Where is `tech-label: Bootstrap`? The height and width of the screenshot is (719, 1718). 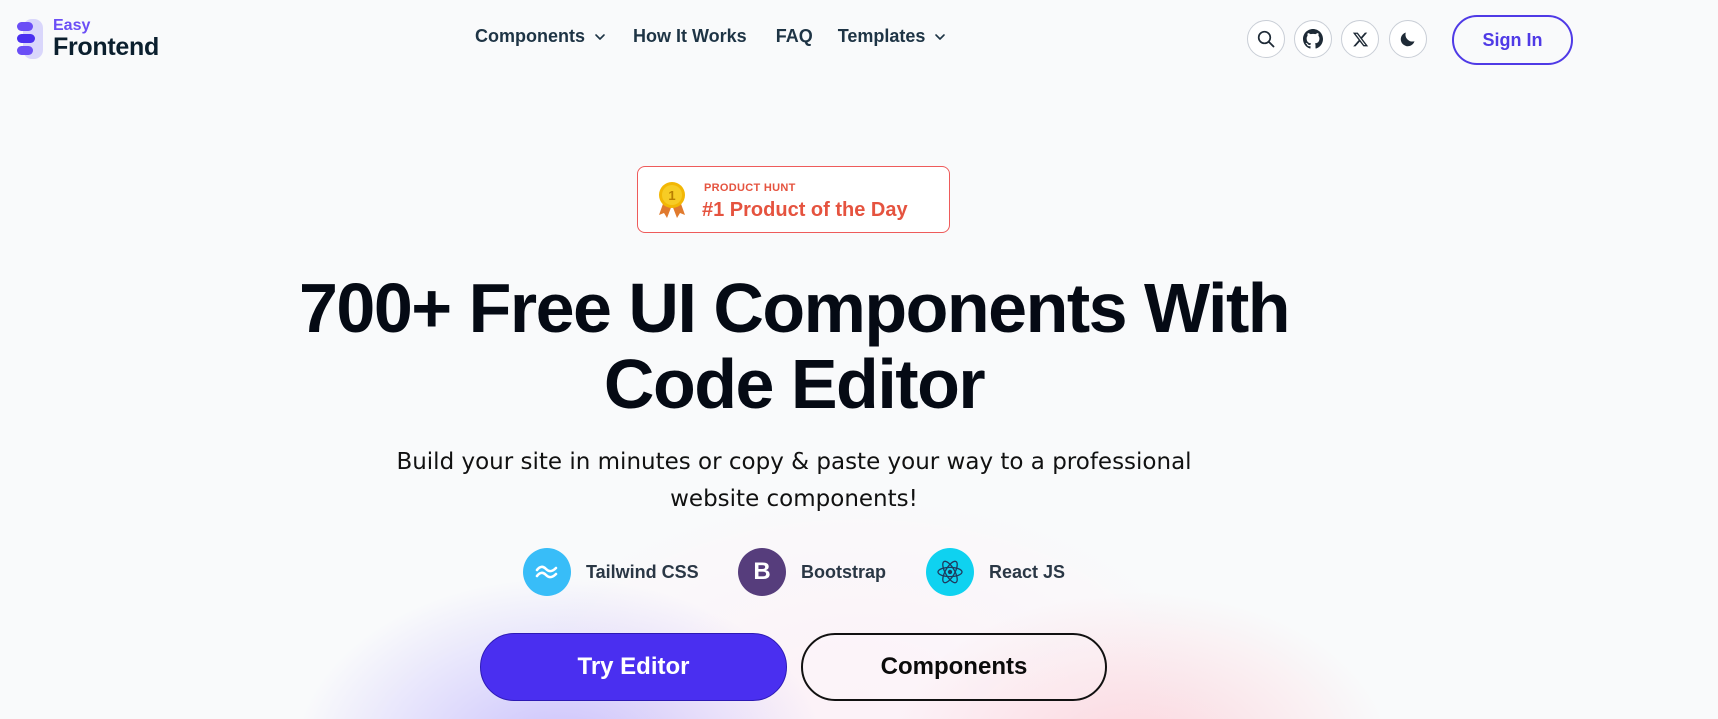
tech-label: Bootstrap is located at coordinates (843, 571).